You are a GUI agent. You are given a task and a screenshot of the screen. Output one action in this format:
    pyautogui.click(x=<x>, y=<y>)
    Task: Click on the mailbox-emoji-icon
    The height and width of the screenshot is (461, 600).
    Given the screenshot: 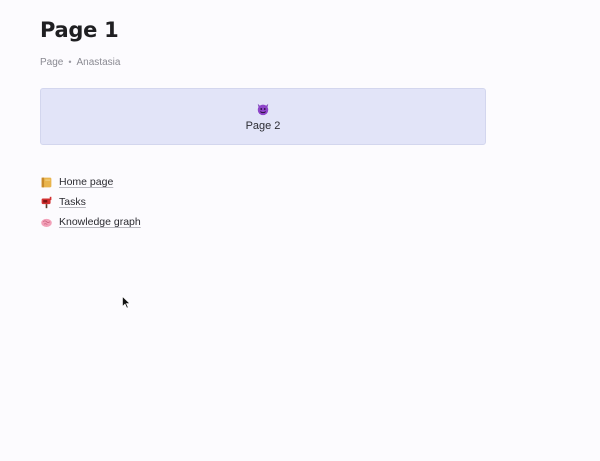 What is the action you would take?
    pyautogui.click(x=46, y=202)
    